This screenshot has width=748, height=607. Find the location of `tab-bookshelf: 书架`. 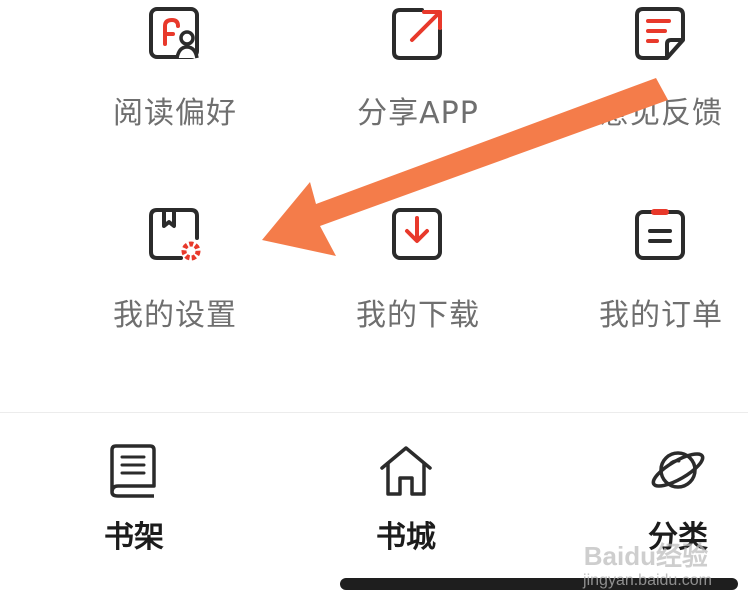

tab-bookshelf: 书架 is located at coordinates (134, 494).